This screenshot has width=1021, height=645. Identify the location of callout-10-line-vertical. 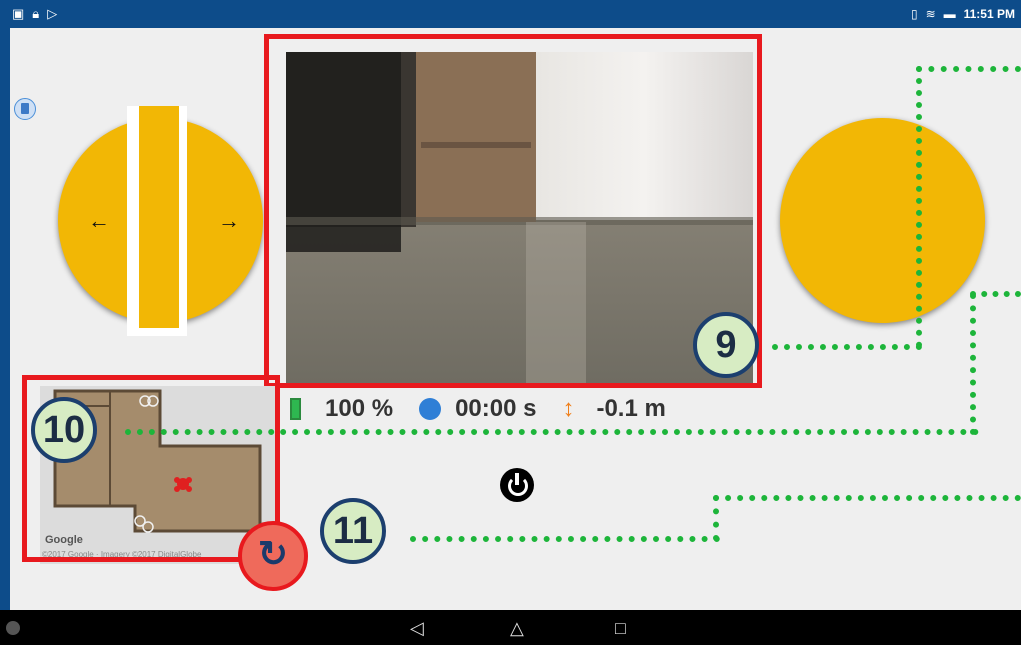
(973, 364).